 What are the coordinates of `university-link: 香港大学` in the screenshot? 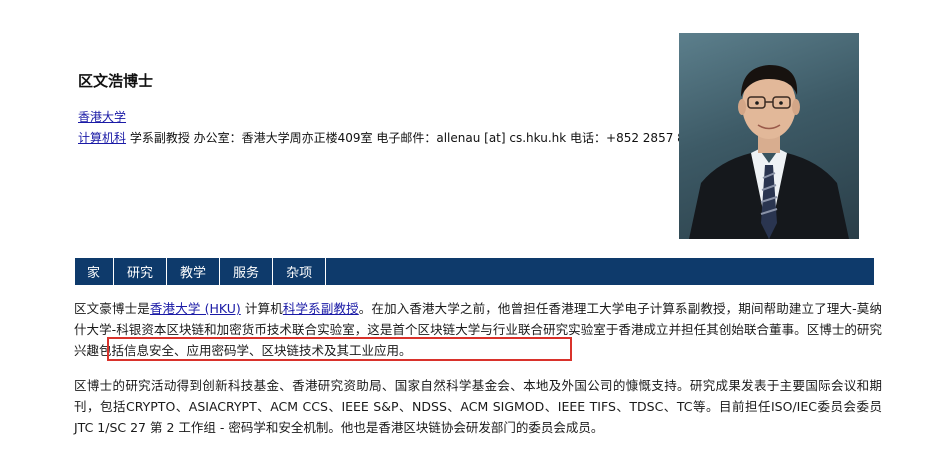 It's located at (102, 116).